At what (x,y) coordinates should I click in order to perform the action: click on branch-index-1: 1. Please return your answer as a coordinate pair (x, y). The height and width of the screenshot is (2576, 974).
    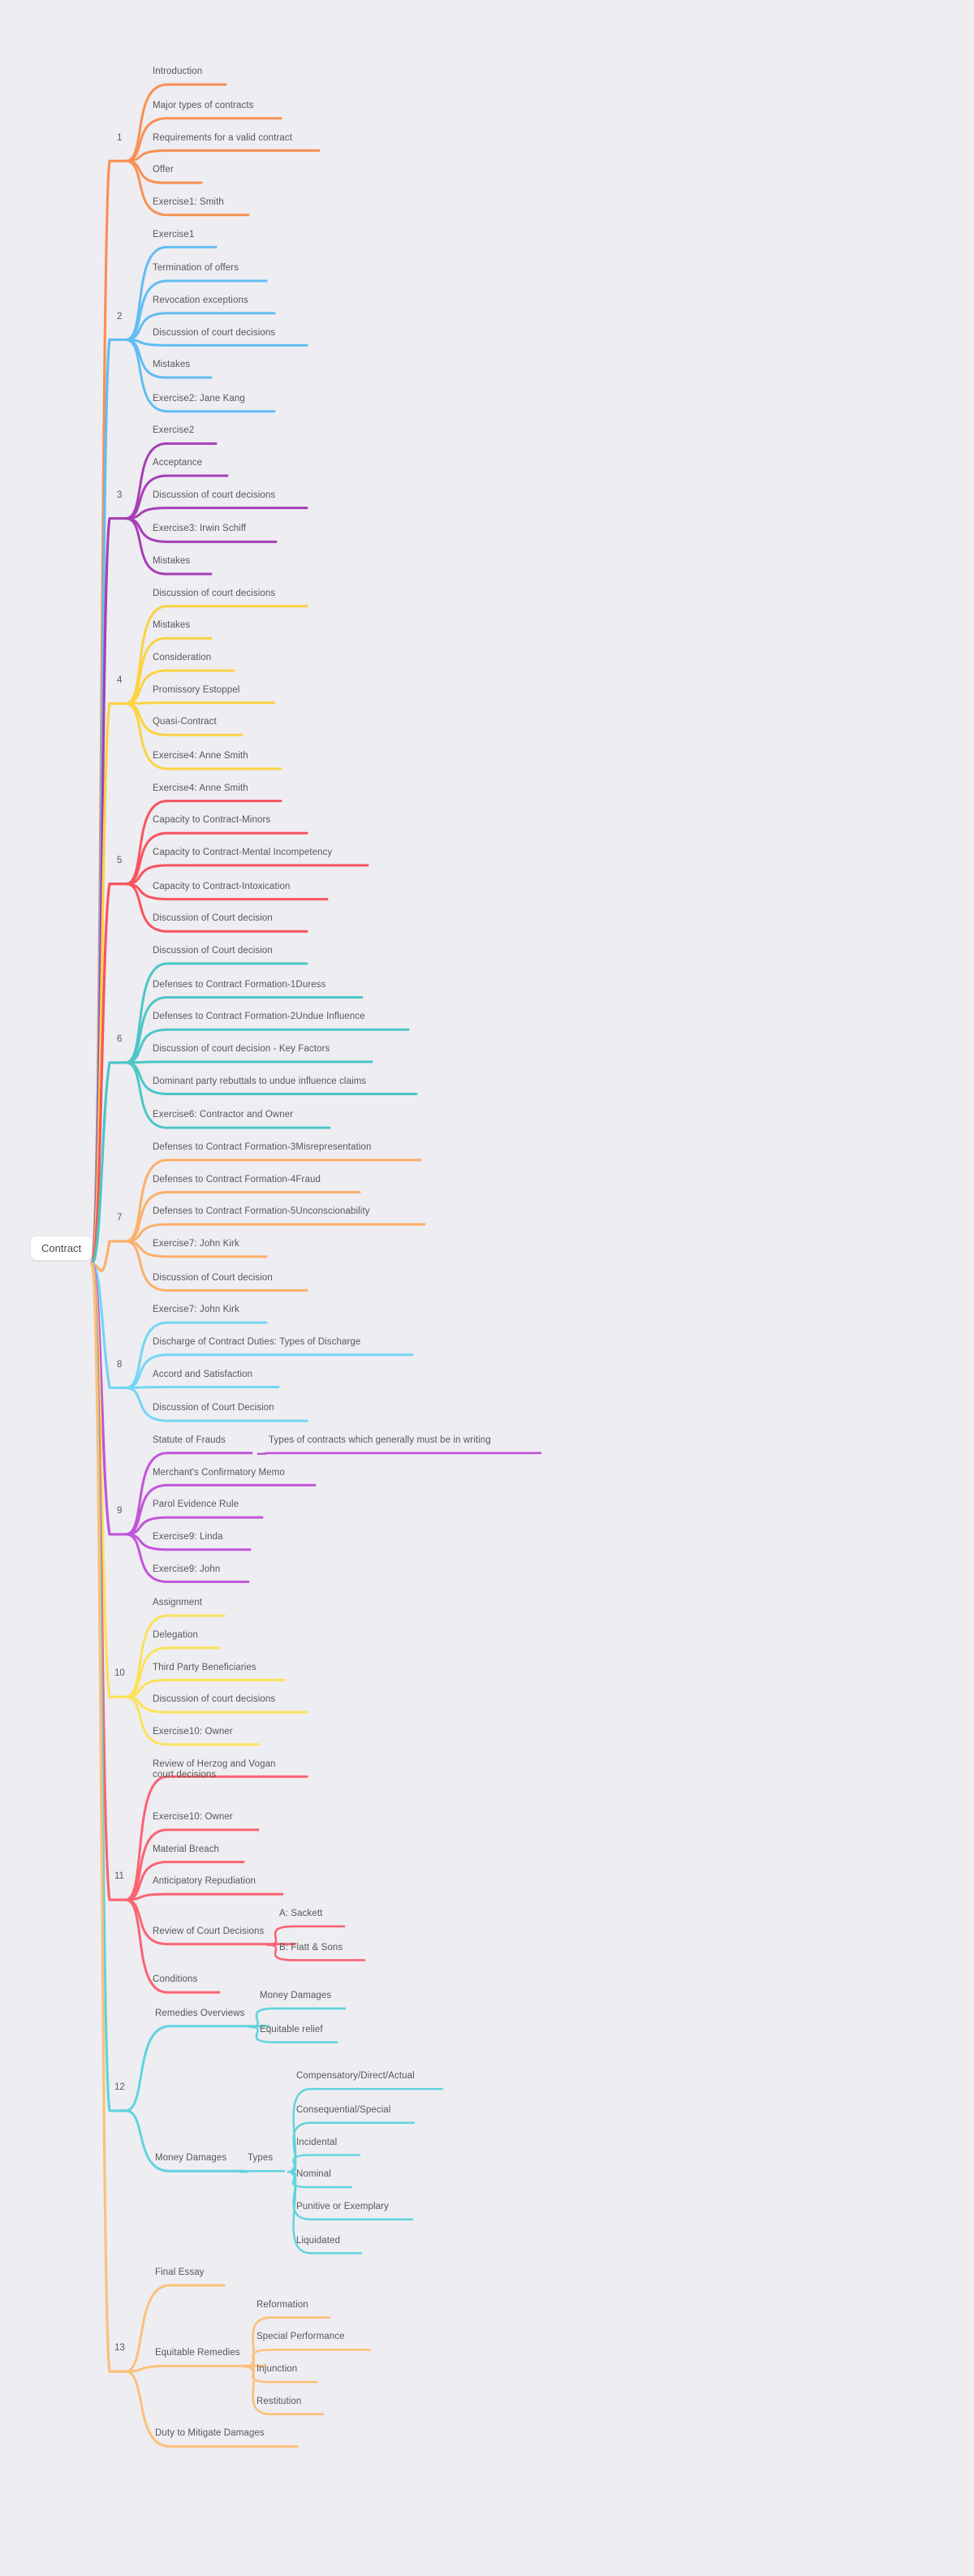
    Looking at the image, I should click on (120, 137).